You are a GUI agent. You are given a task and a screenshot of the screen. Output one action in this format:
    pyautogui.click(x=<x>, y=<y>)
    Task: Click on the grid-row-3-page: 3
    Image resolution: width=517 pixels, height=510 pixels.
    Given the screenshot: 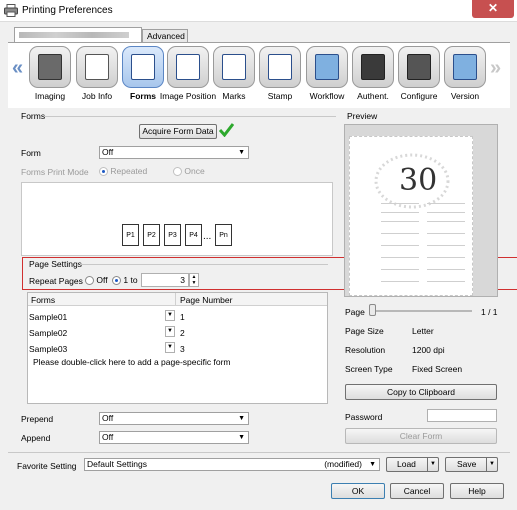 What is the action you would take?
    pyautogui.click(x=182, y=349)
    